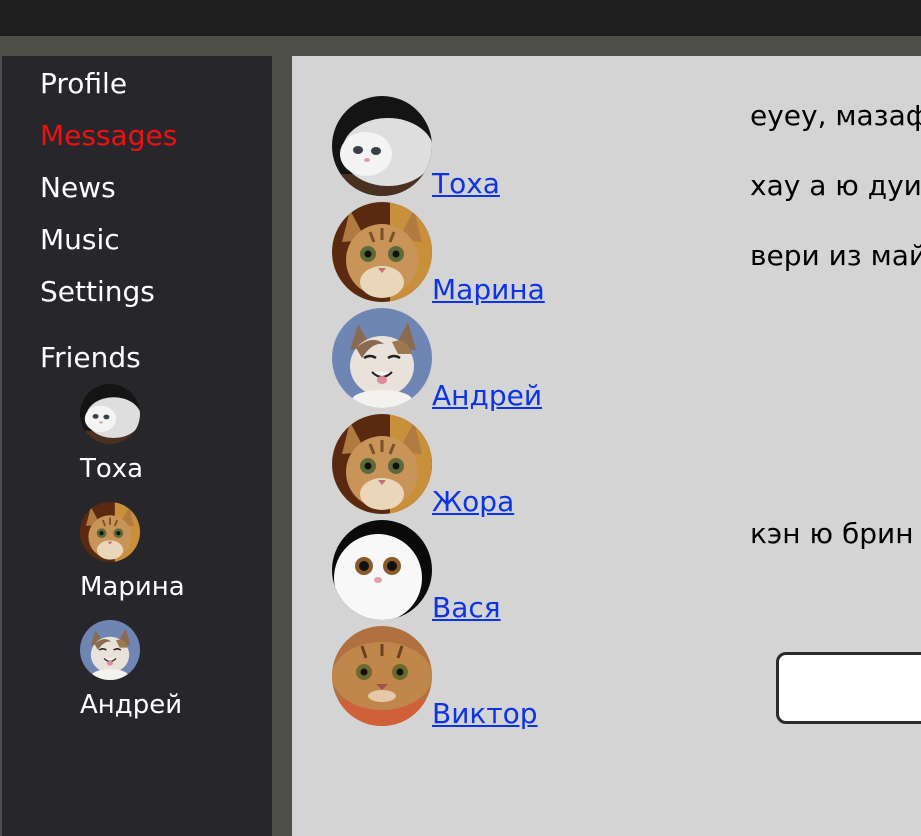 The height and width of the screenshot is (836, 921). I want to click on friends-section-title: Friends, so click(90, 357).